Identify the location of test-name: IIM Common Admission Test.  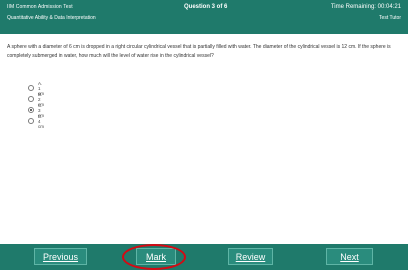
(40, 7).